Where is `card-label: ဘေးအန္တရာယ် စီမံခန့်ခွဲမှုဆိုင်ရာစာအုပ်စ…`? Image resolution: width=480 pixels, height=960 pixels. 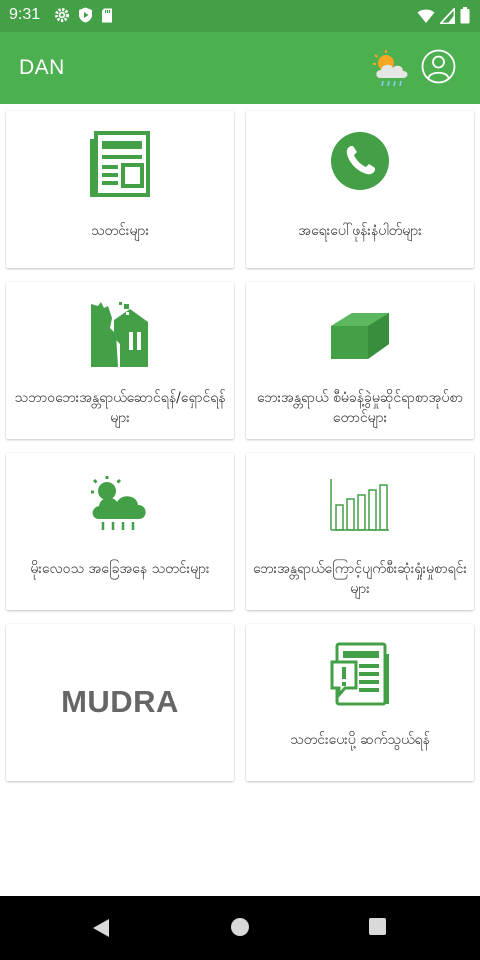 card-label: ဘေးအန္တရာယ် စီမံခန့်ခွဲမှုဆိုင်ရာစာအုပ်စ… is located at coordinates (360, 408).